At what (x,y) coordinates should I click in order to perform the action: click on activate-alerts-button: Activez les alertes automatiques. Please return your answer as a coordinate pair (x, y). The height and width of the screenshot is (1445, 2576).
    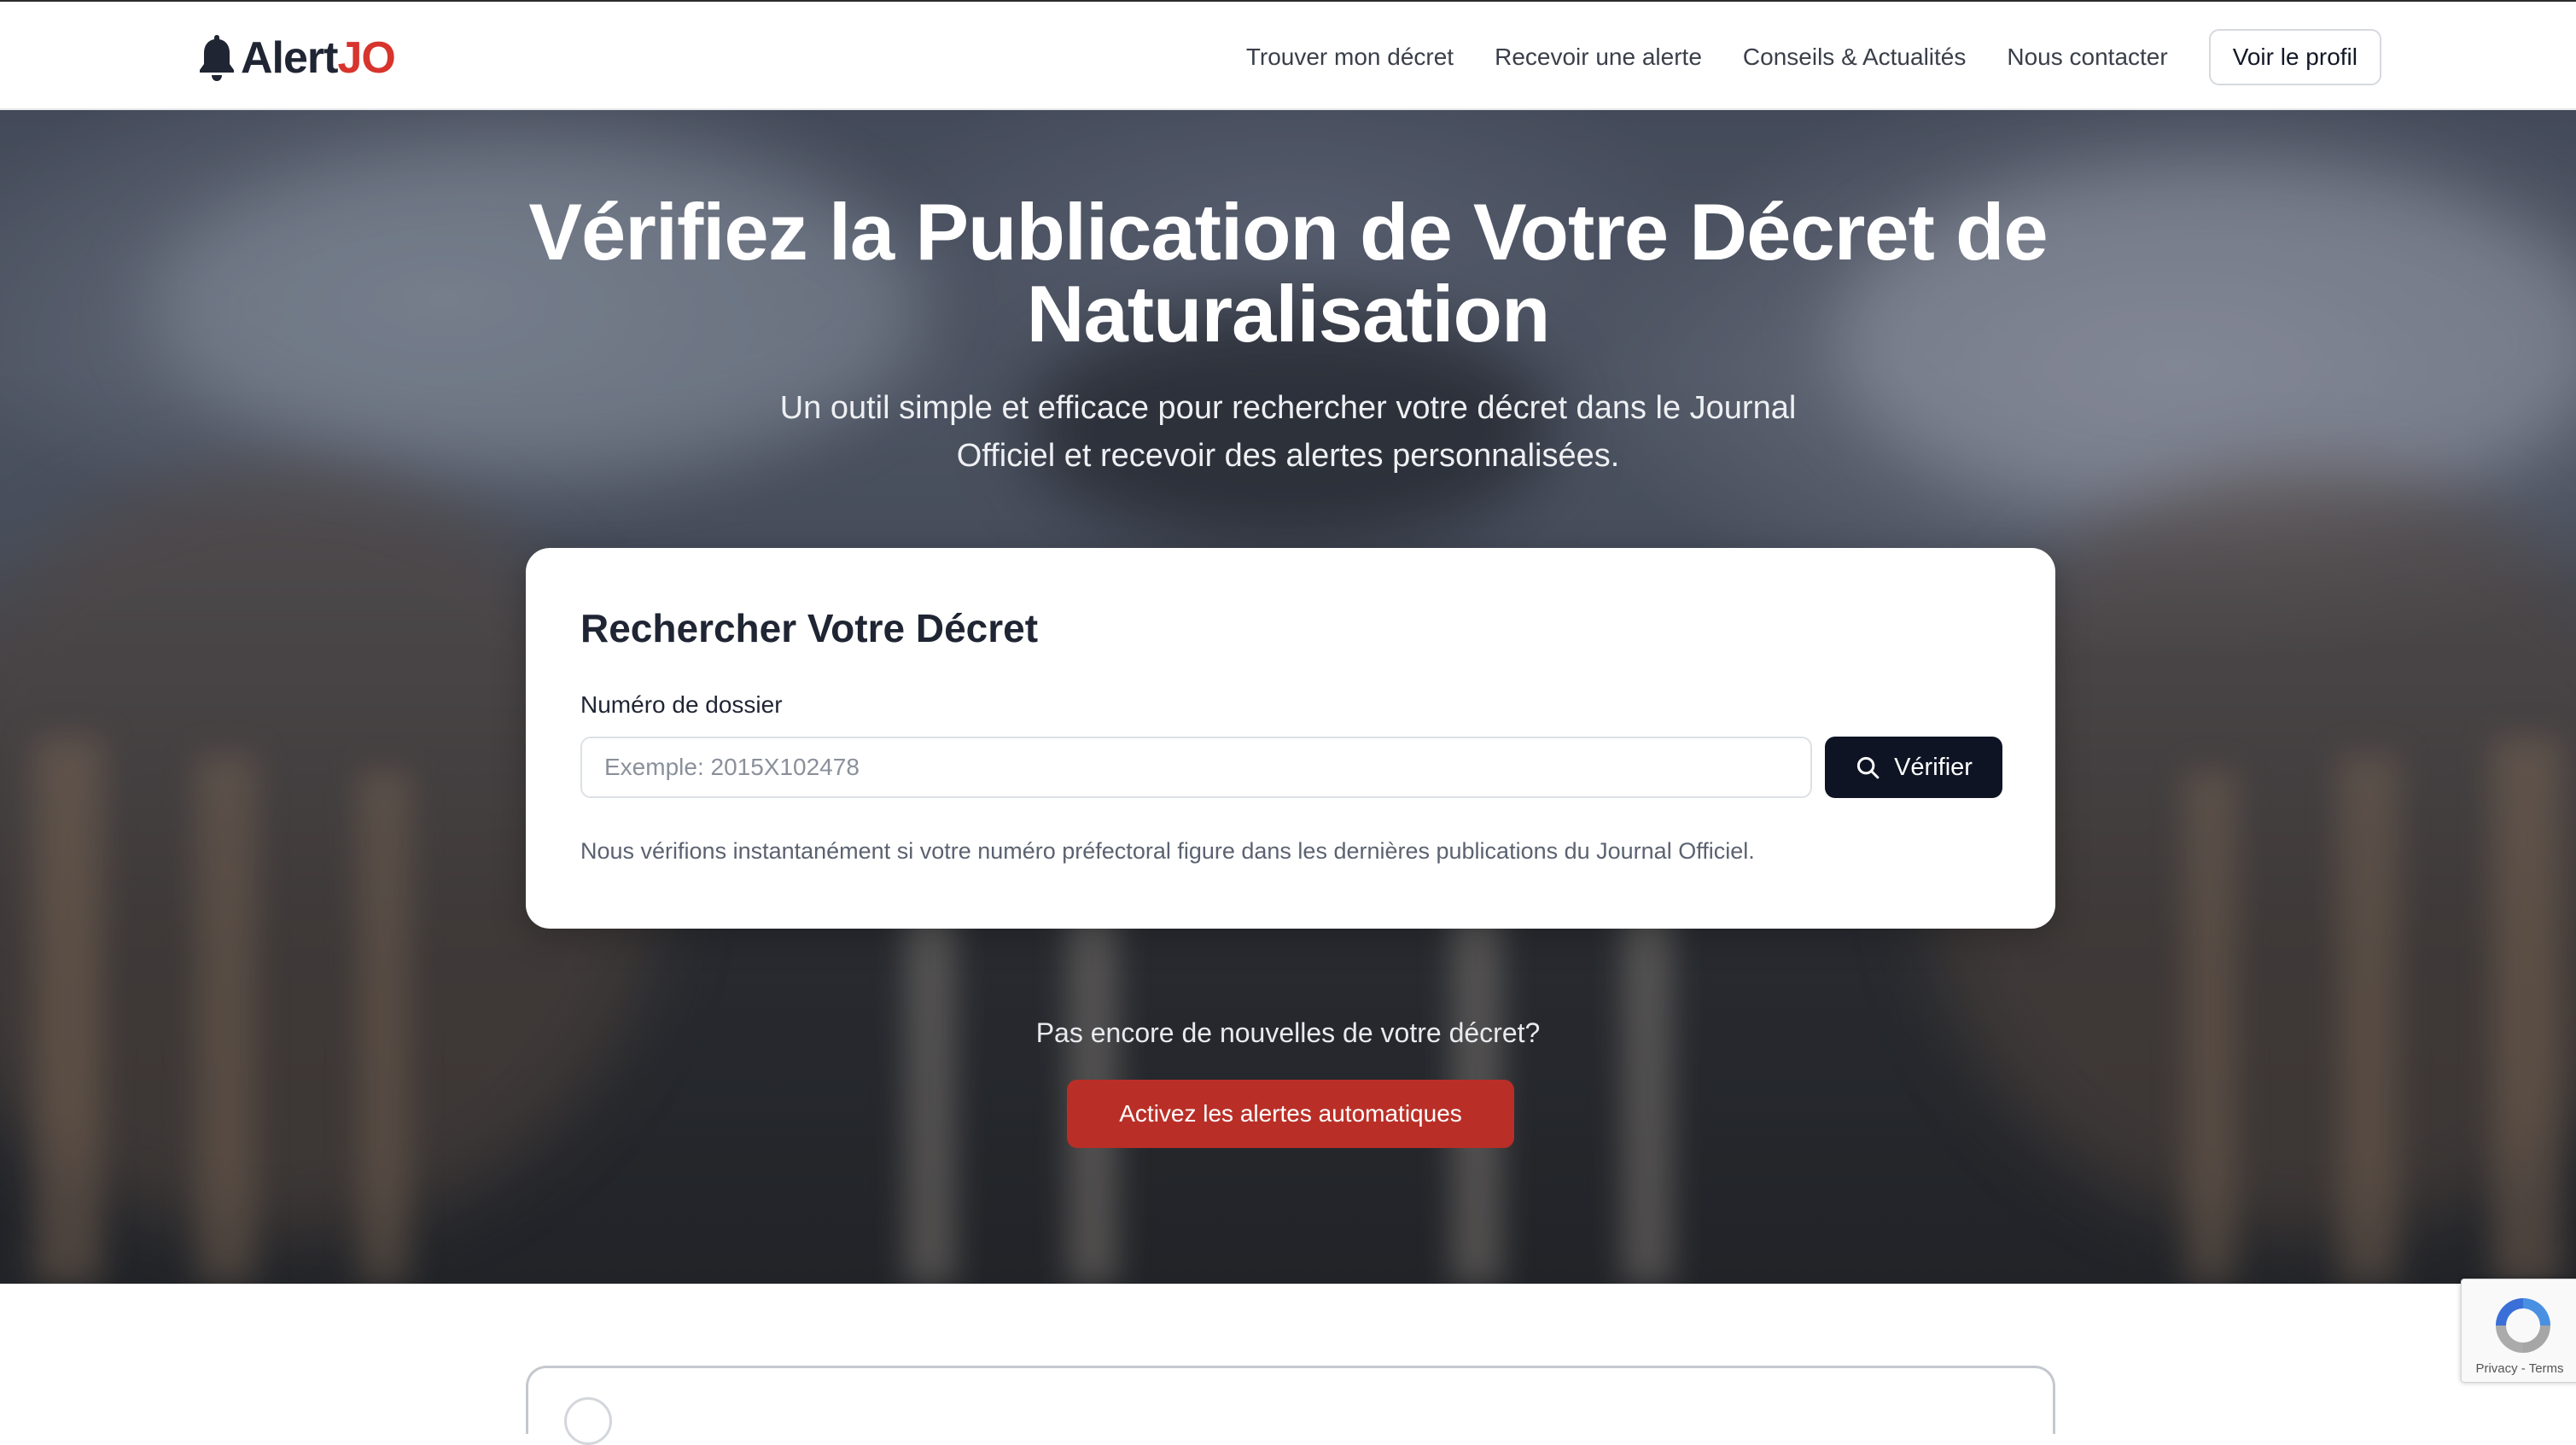
    Looking at the image, I should click on (1290, 1114).